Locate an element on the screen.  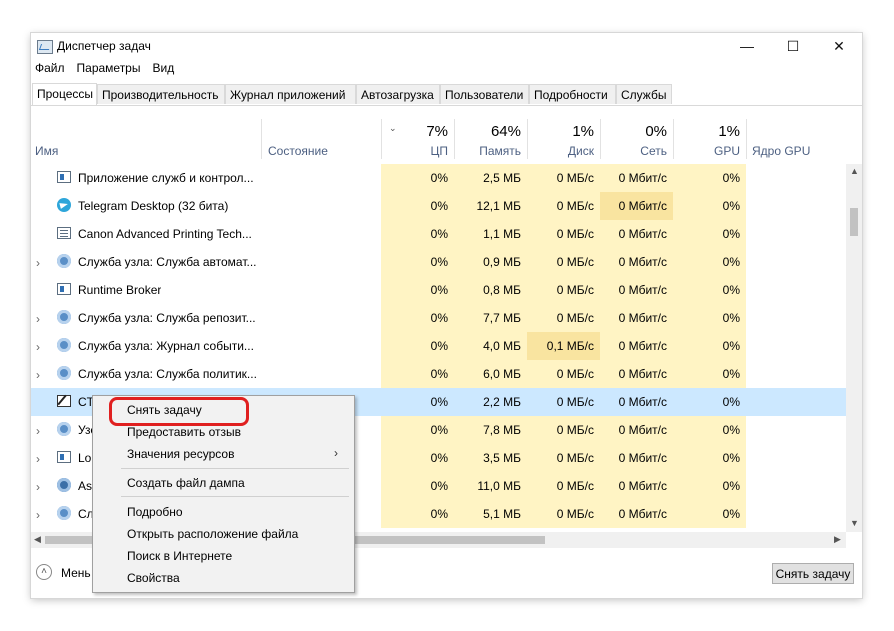
process-name: Runtime Broker is located at coordinates (120, 290).